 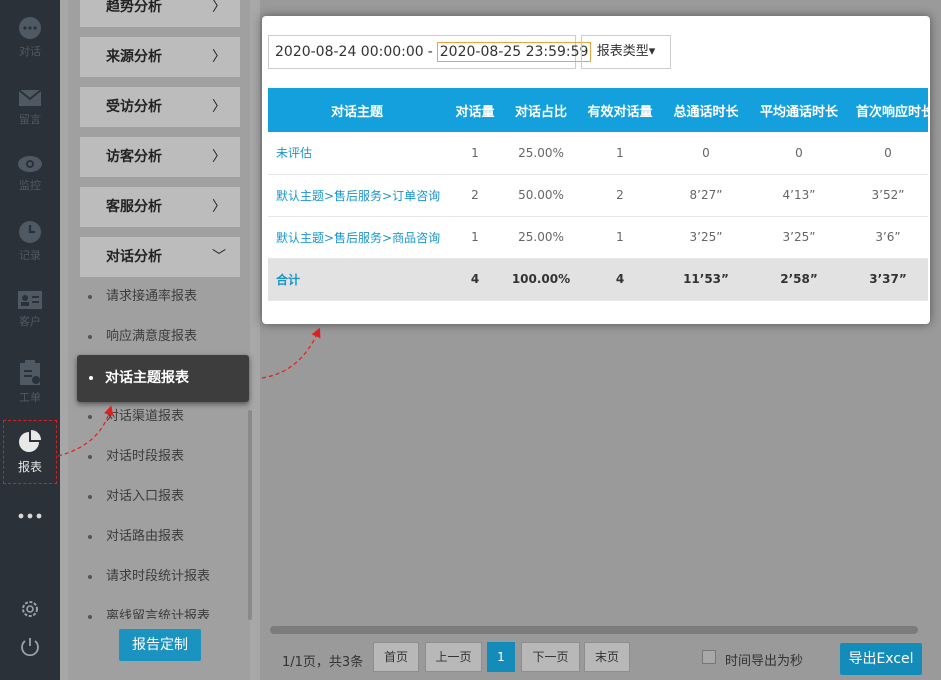 I want to click on rail-item-report: 报表, so click(x=30, y=452).